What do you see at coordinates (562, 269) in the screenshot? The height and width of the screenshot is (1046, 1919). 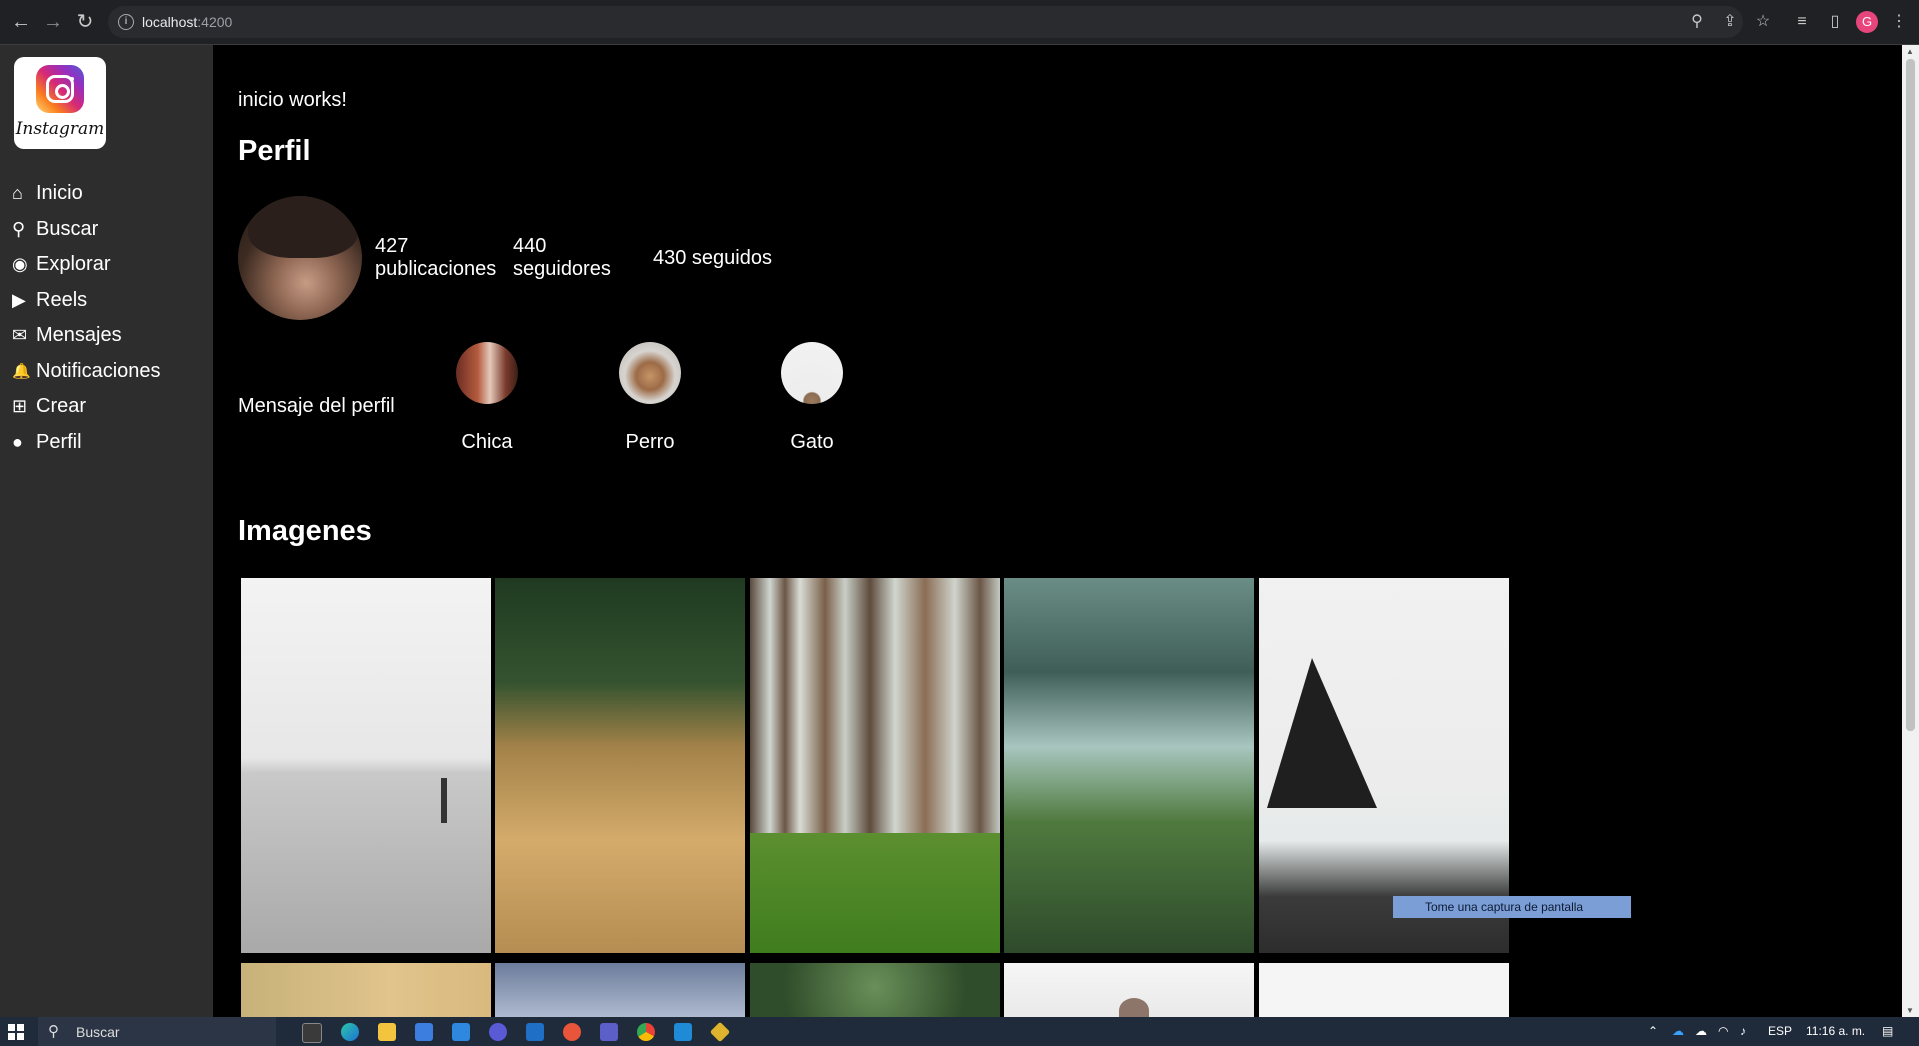 I see `followers-label: seguidores` at bounding box center [562, 269].